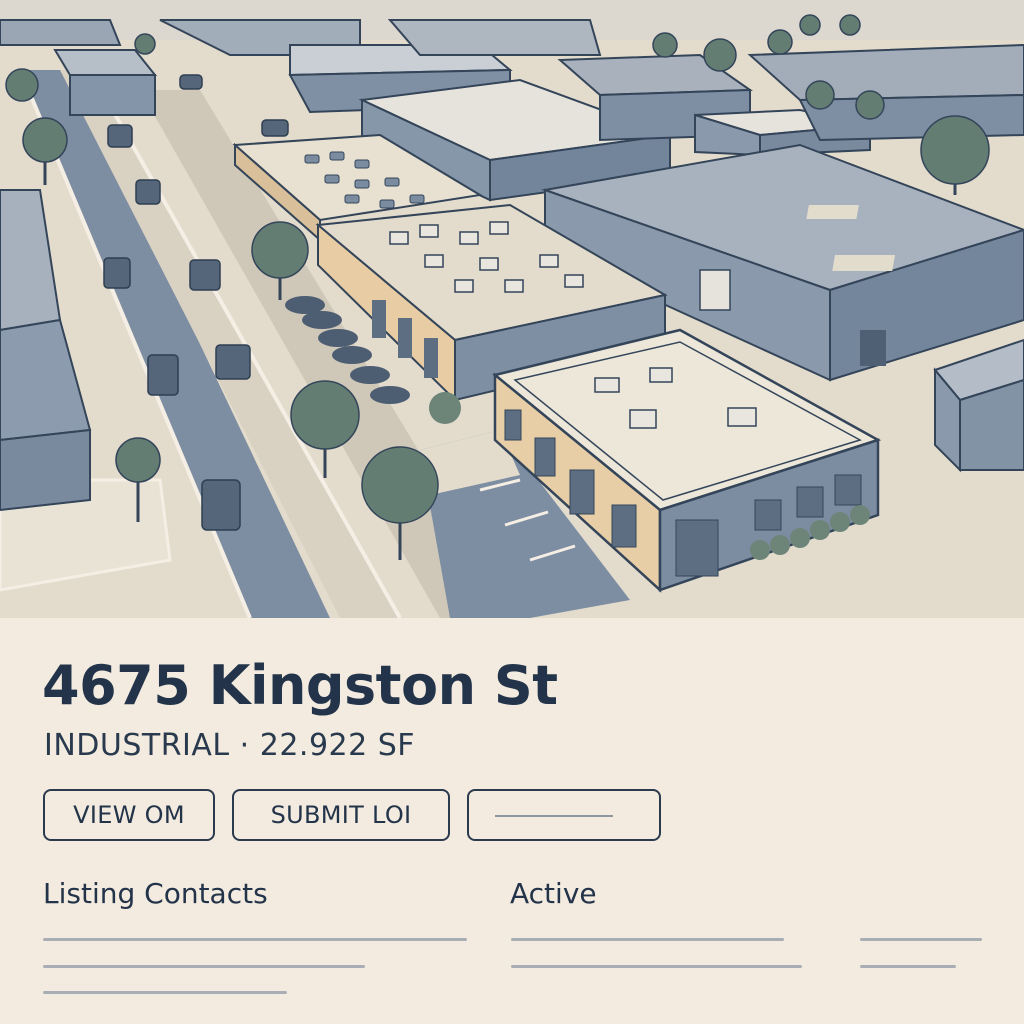  What do you see at coordinates (341, 815) in the screenshot?
I see `submit-loi-button: SUBMIT LOI` at bounding box center [341, 815].